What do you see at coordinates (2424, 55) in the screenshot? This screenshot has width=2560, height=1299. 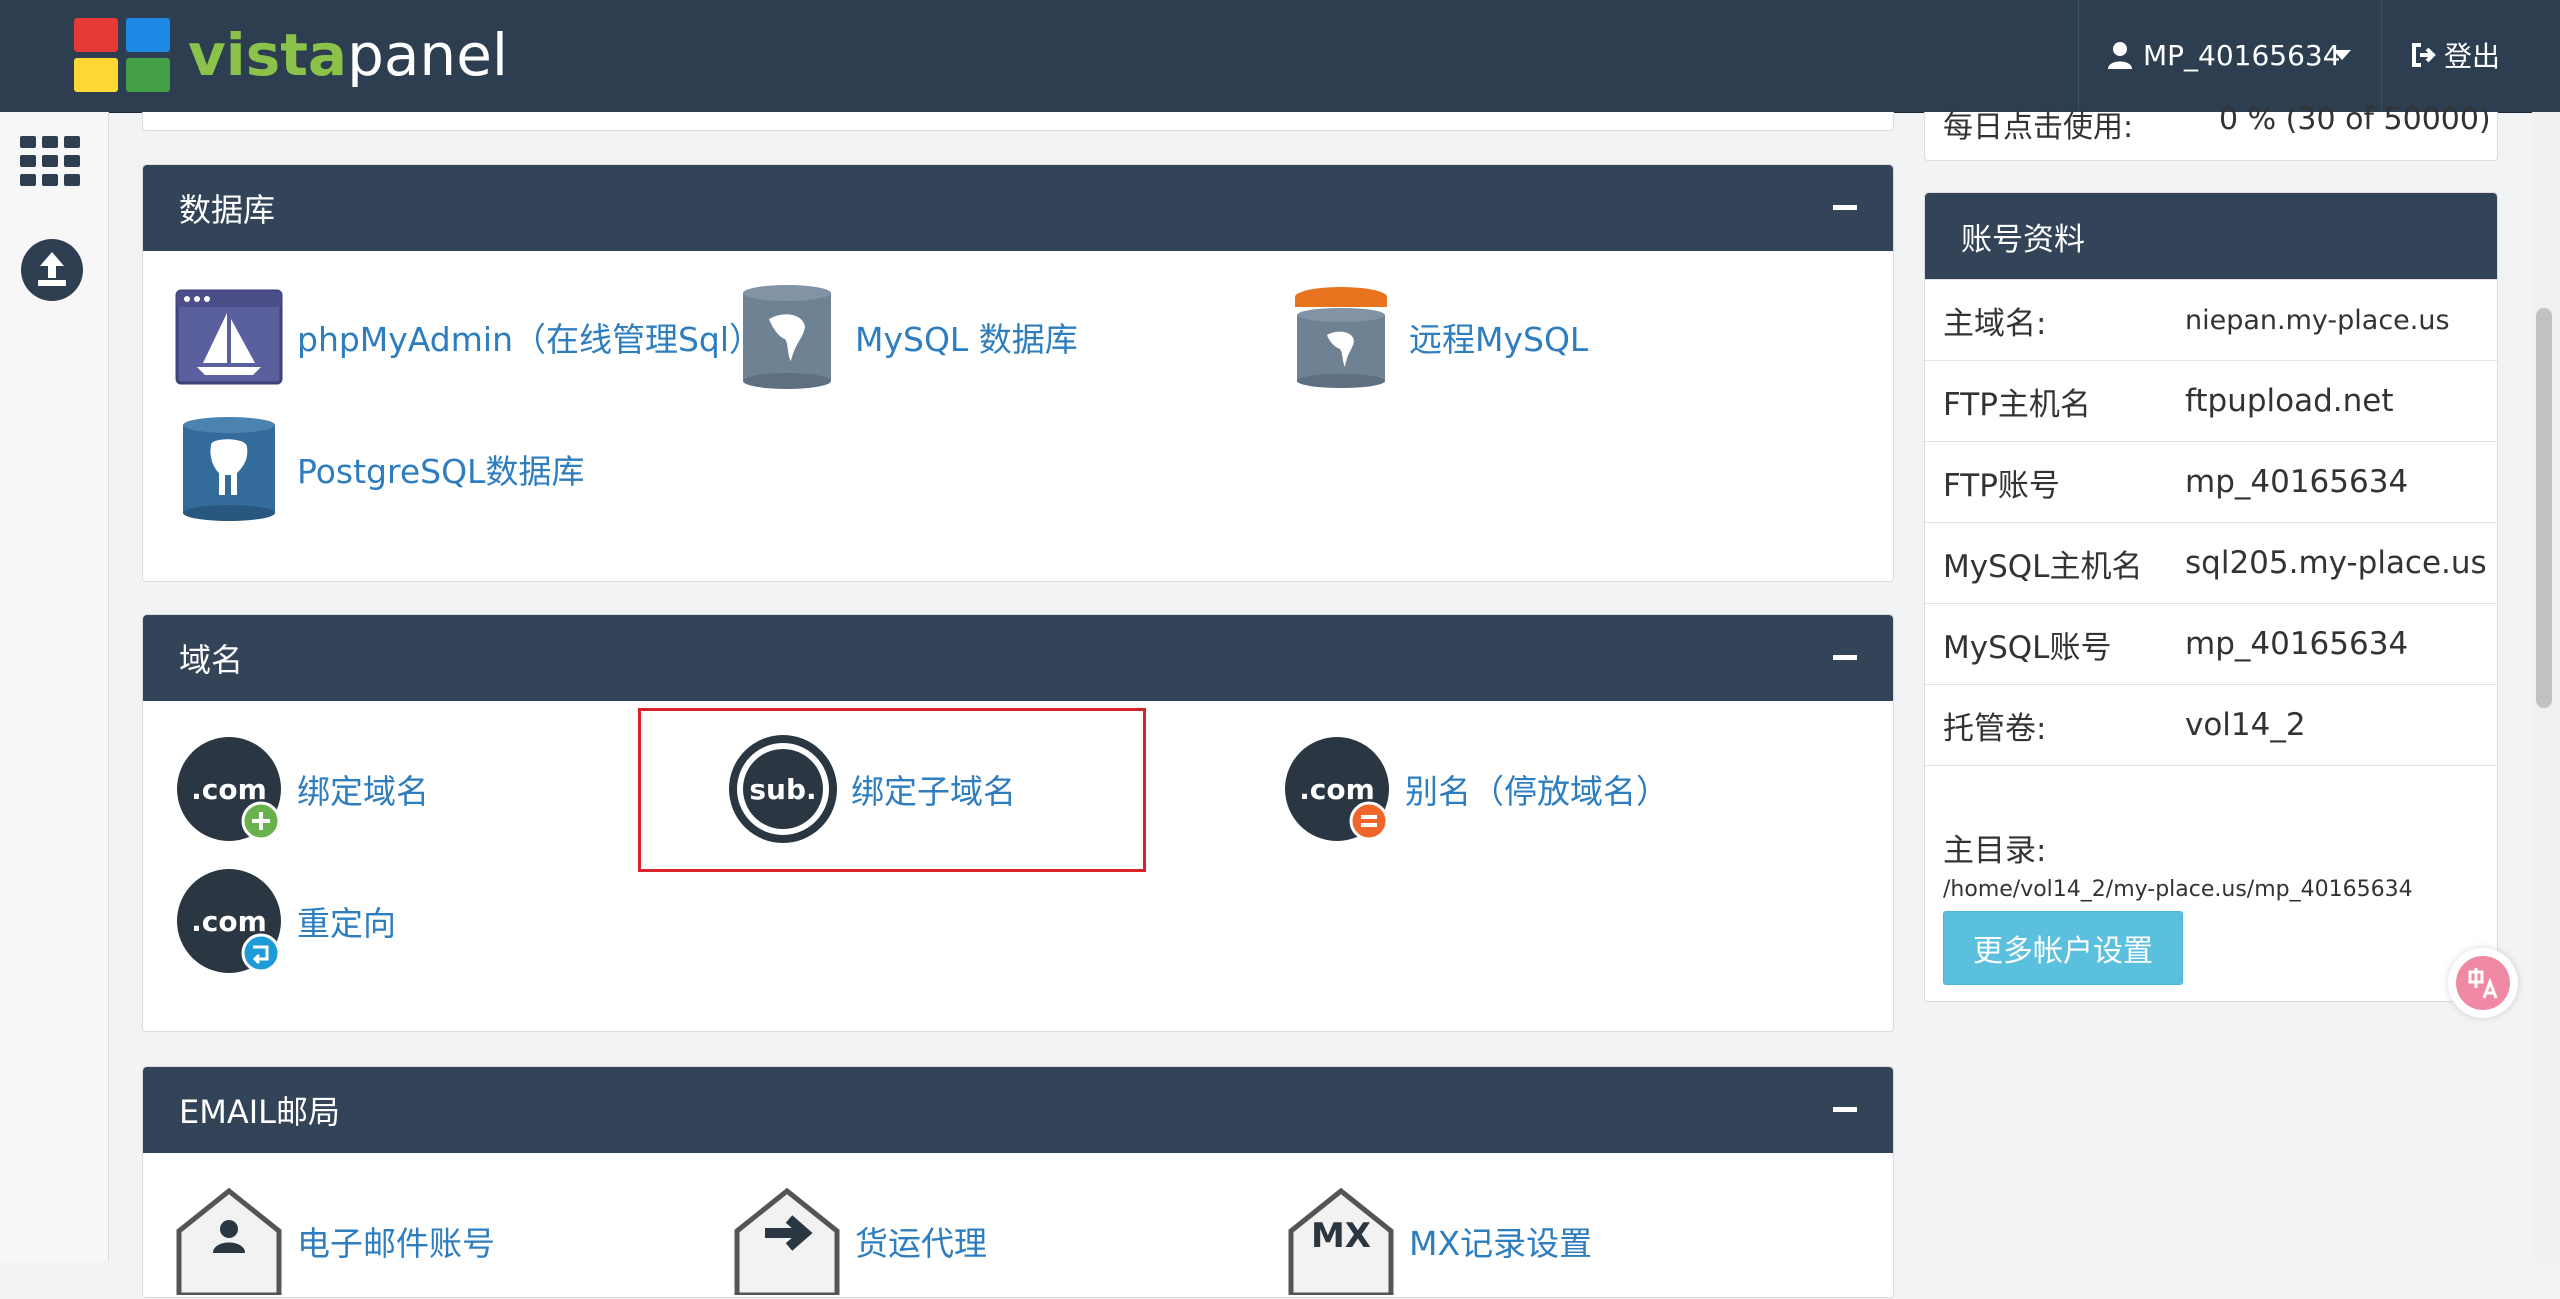 I see `logout-icon` at bounding box center [2424, 55].